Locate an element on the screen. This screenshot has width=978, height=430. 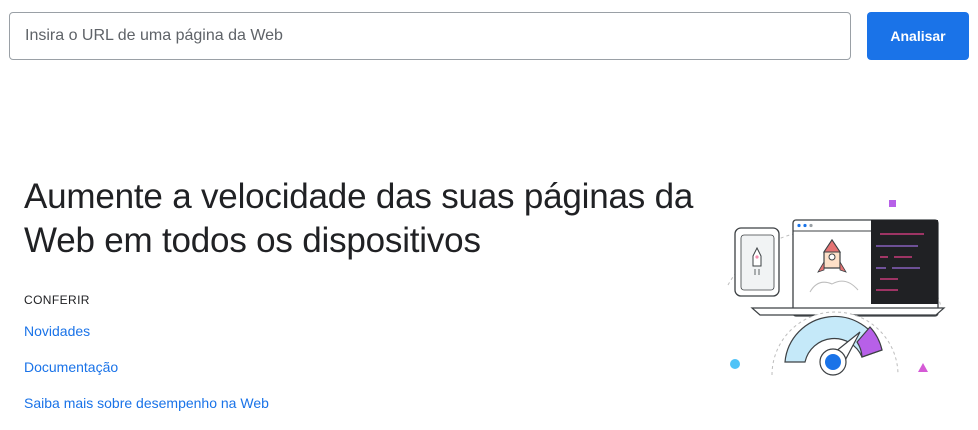
whats-new-link: Novidades is located at coordinates (57, 331).